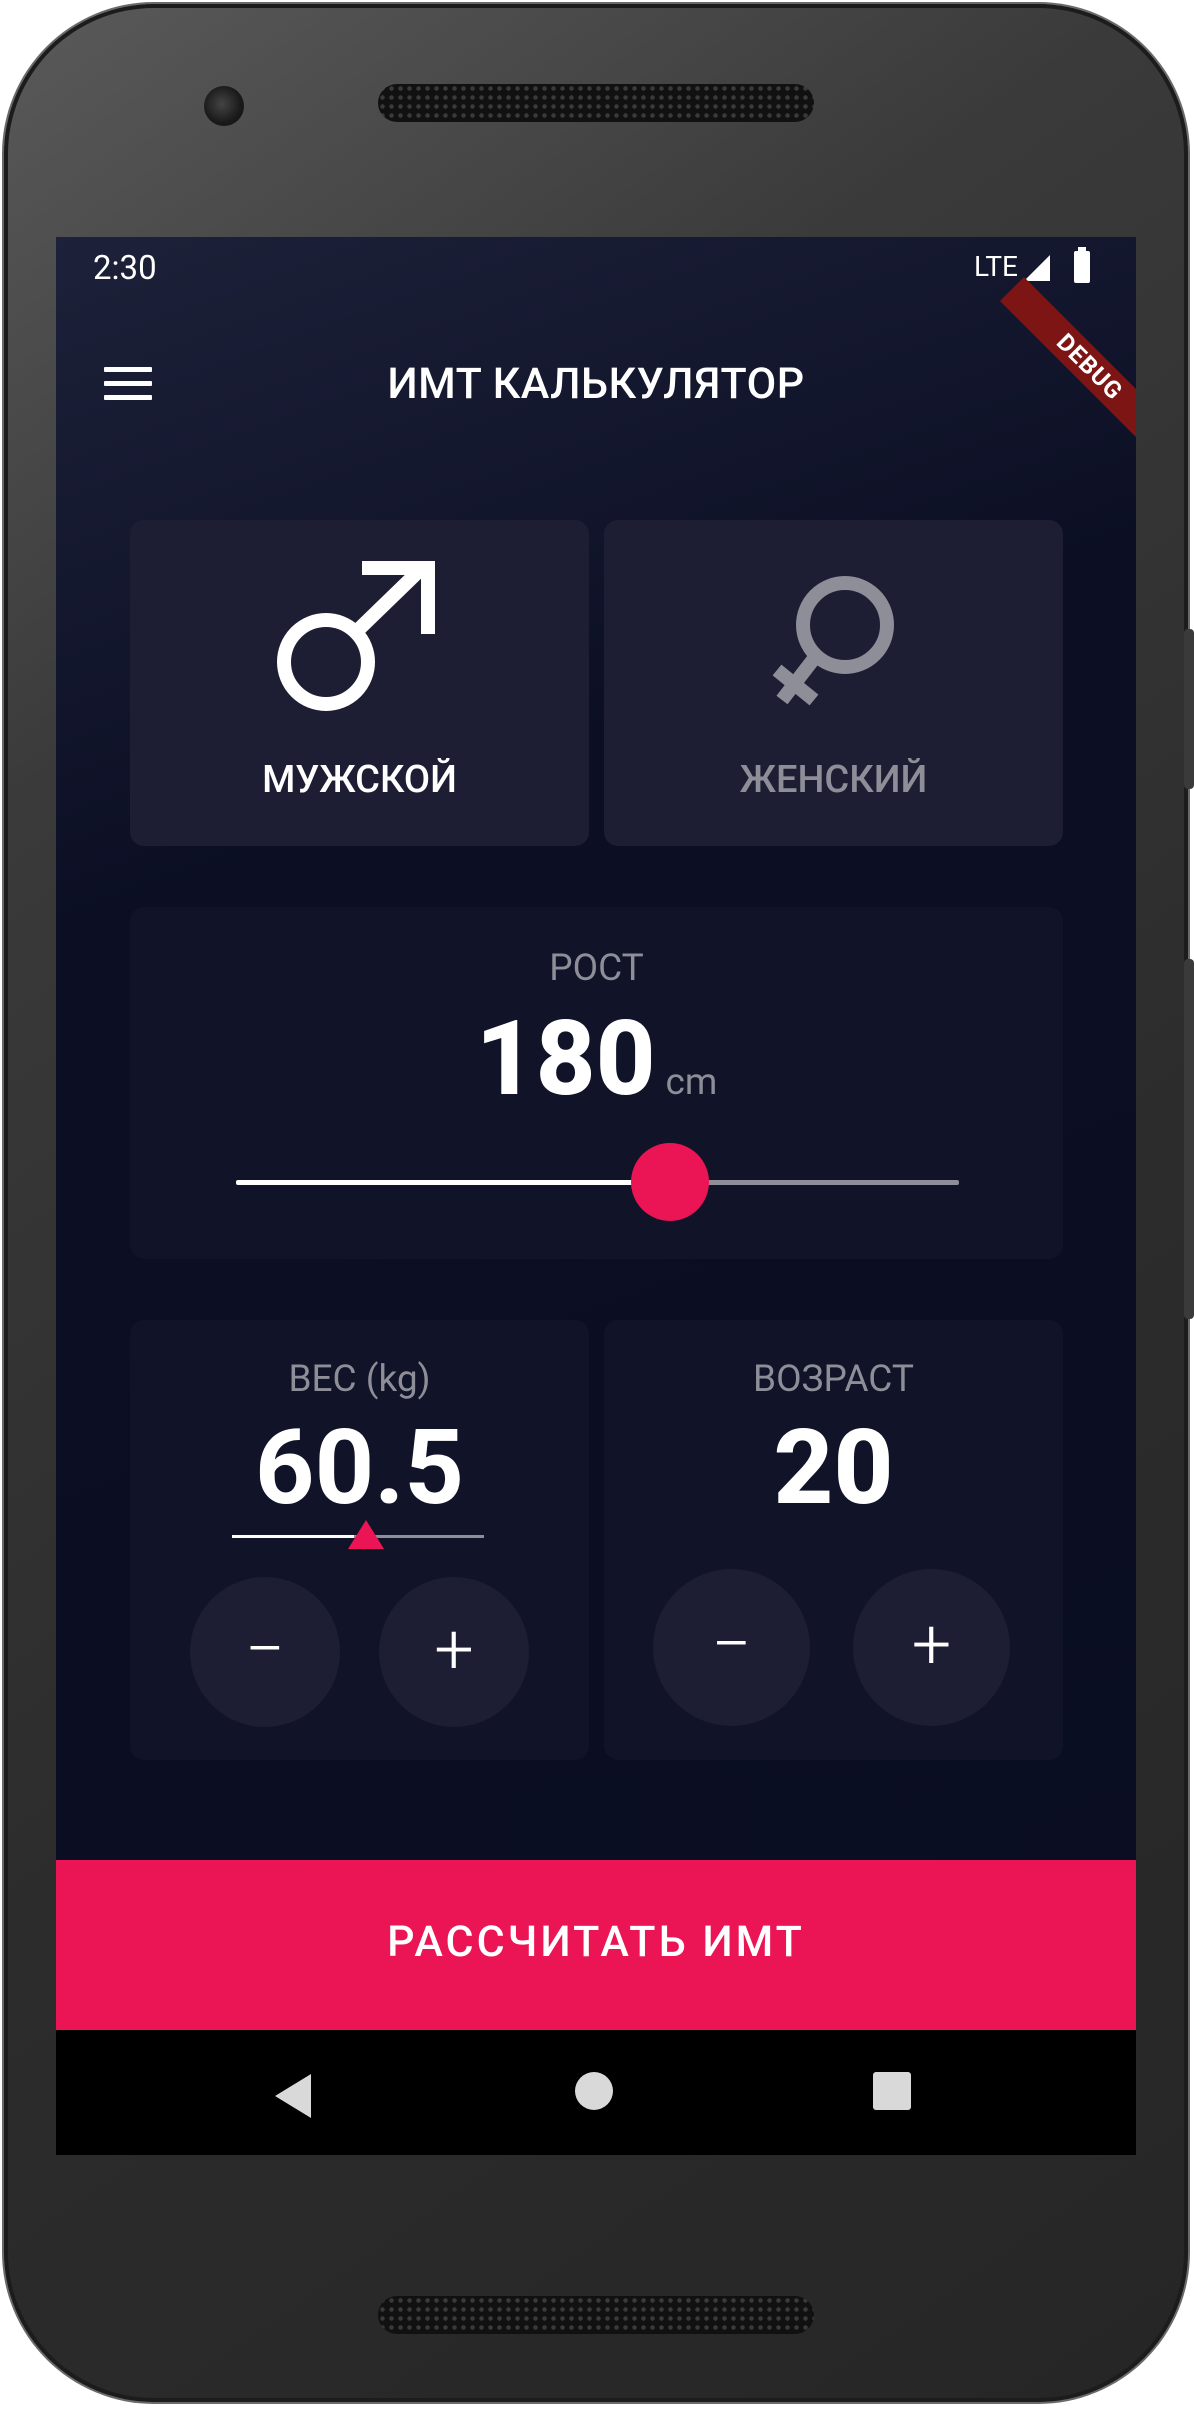 The image size is (1194, 2409). I want to click on male-label: МУЖСКОЙ, so click(359, 780).